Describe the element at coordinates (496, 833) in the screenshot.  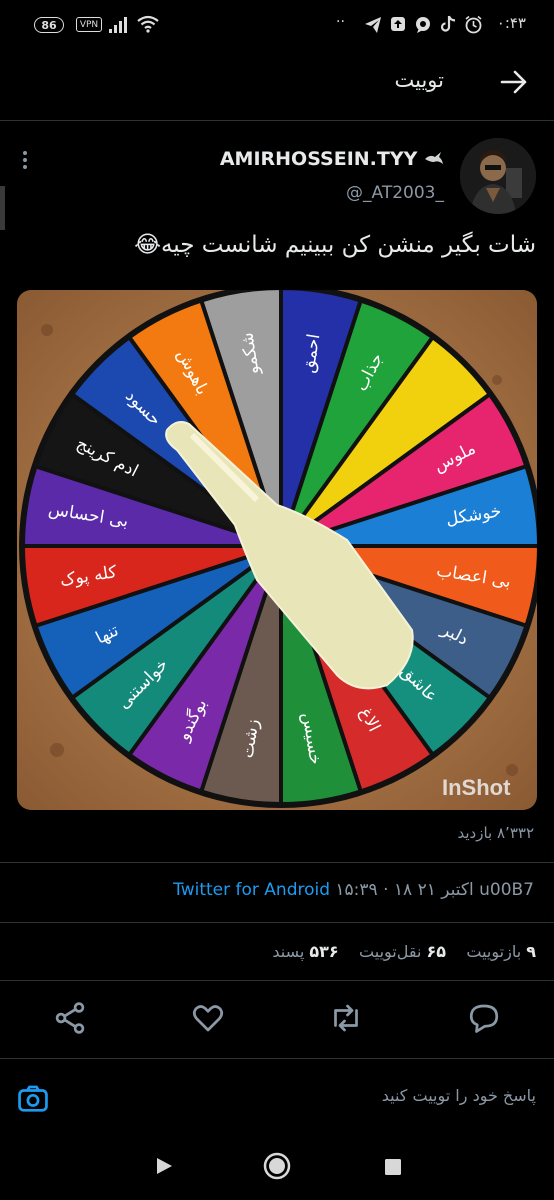
I see `view-count: ۸٬۳۳۲ بازدید` at that location.